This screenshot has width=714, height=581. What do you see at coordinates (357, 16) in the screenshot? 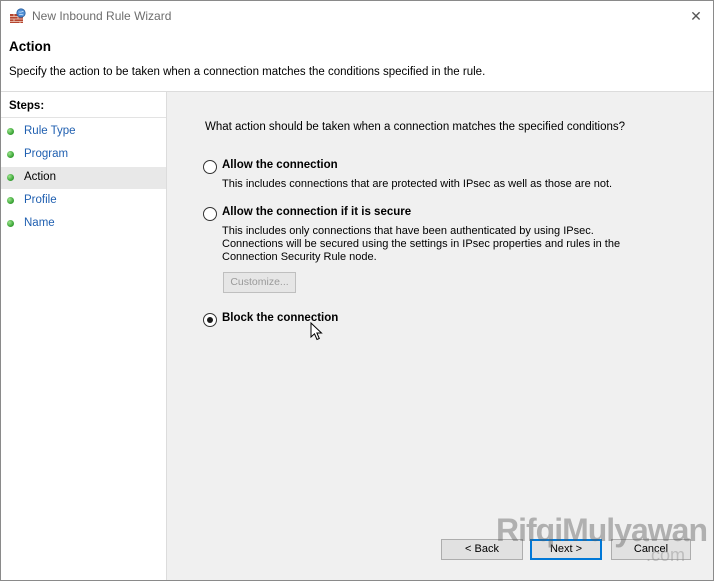
I see `title-bar: New Inbound Rule Wizard ✕` at bounding box center [357, 16].